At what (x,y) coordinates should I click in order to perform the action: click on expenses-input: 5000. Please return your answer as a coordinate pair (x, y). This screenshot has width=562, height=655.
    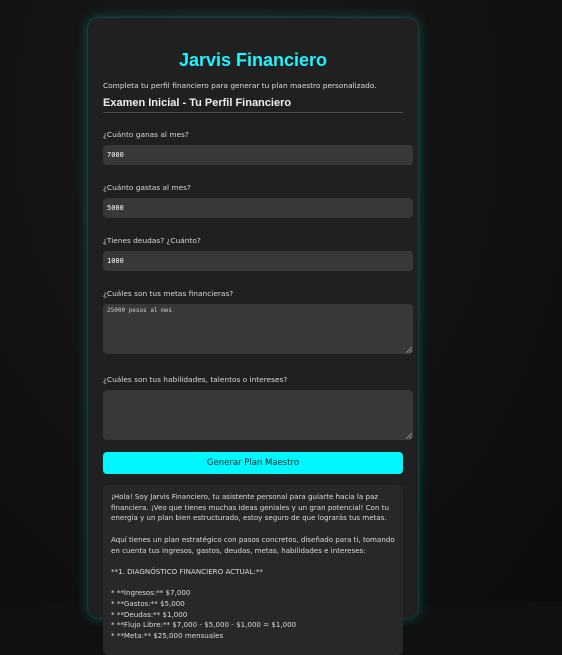
    Looking at the image, I should click on (258, 208).